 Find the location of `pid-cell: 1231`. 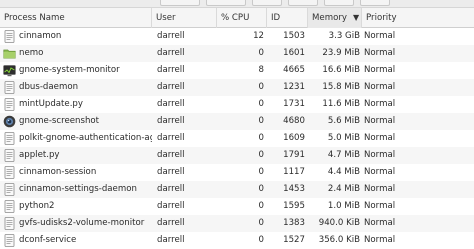

pid-cell: 1231 is located at coordinates (294, 87).